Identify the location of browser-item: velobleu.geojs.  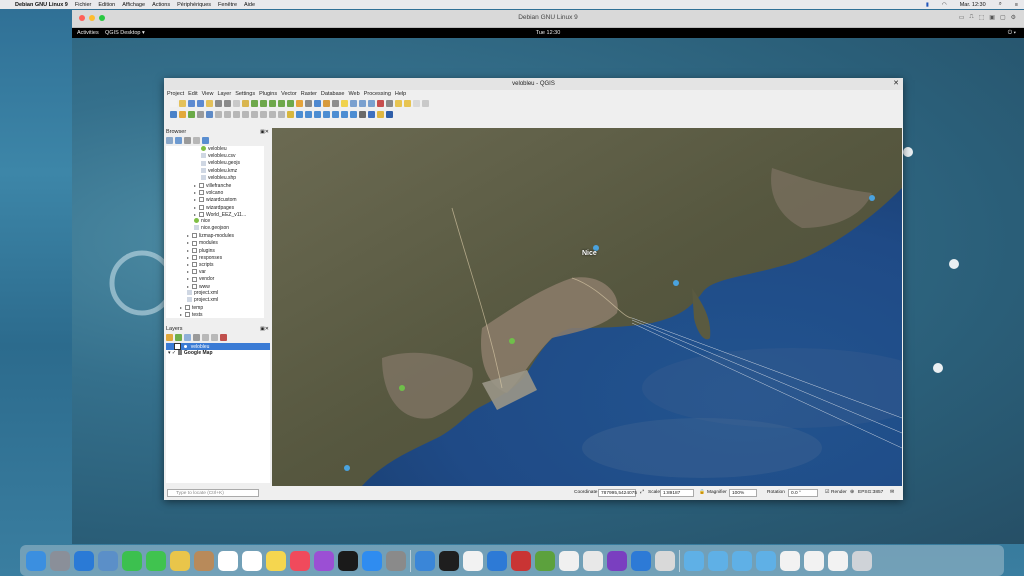
(215, 163).